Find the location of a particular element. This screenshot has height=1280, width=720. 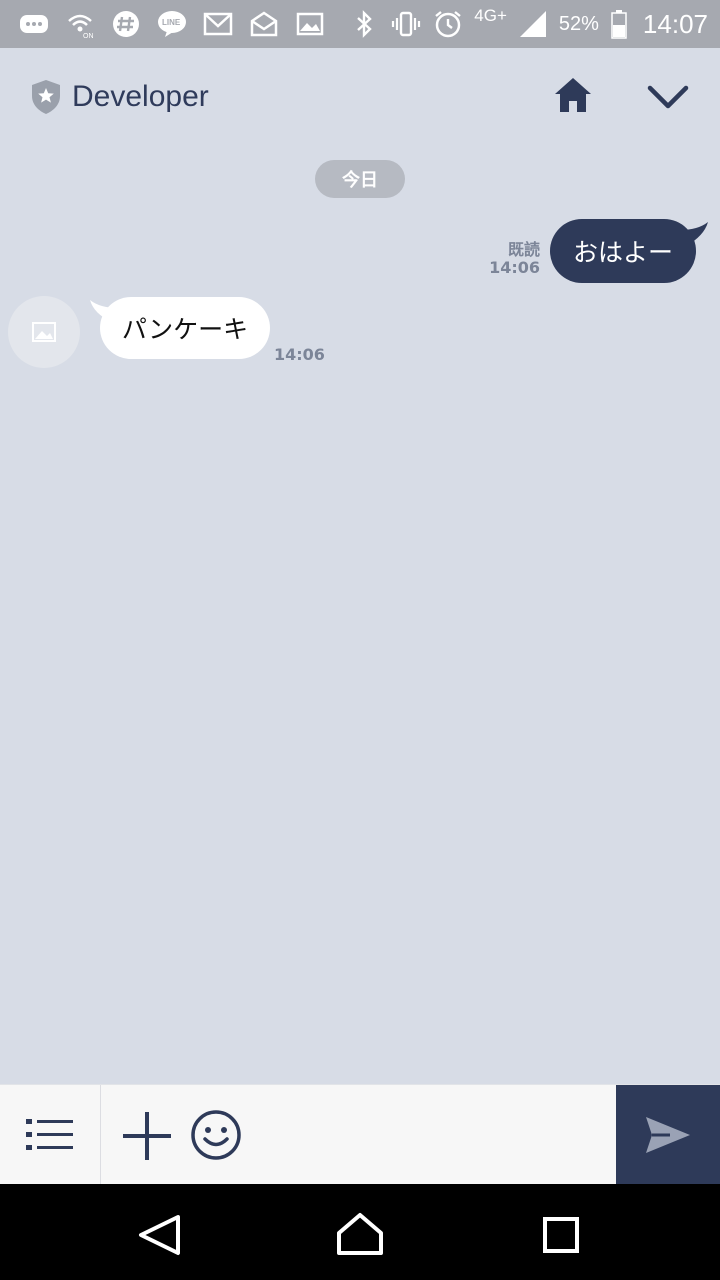

date-separator: 今日 is located at coordinates (360, 179).